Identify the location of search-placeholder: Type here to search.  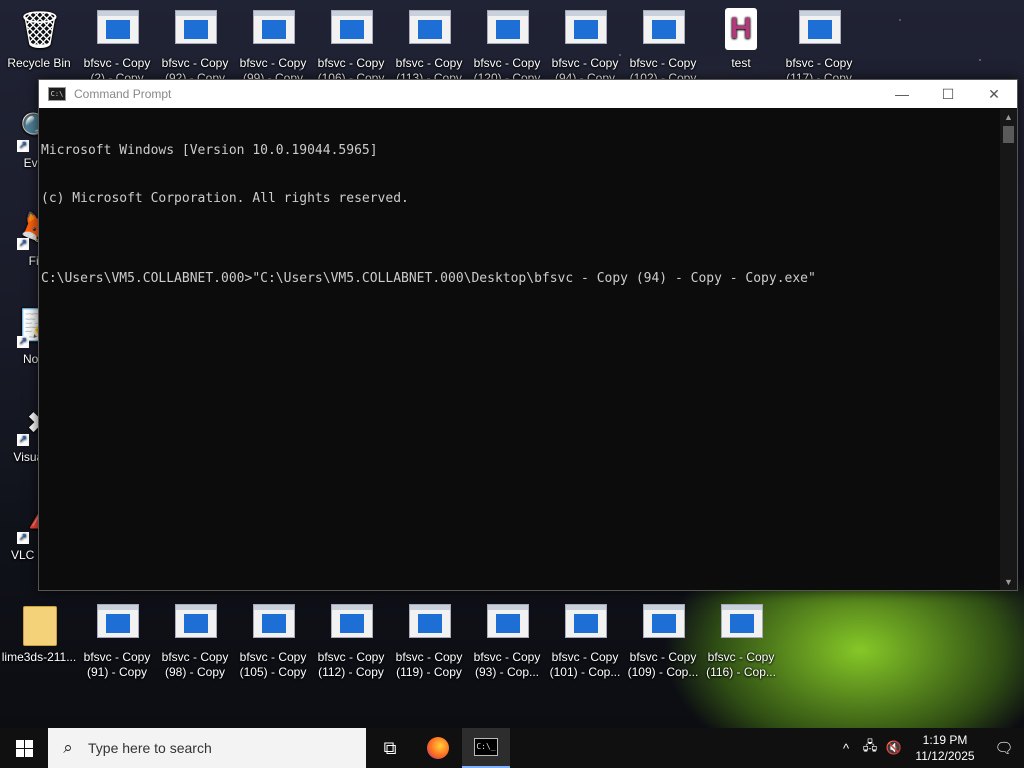
(150, 748).